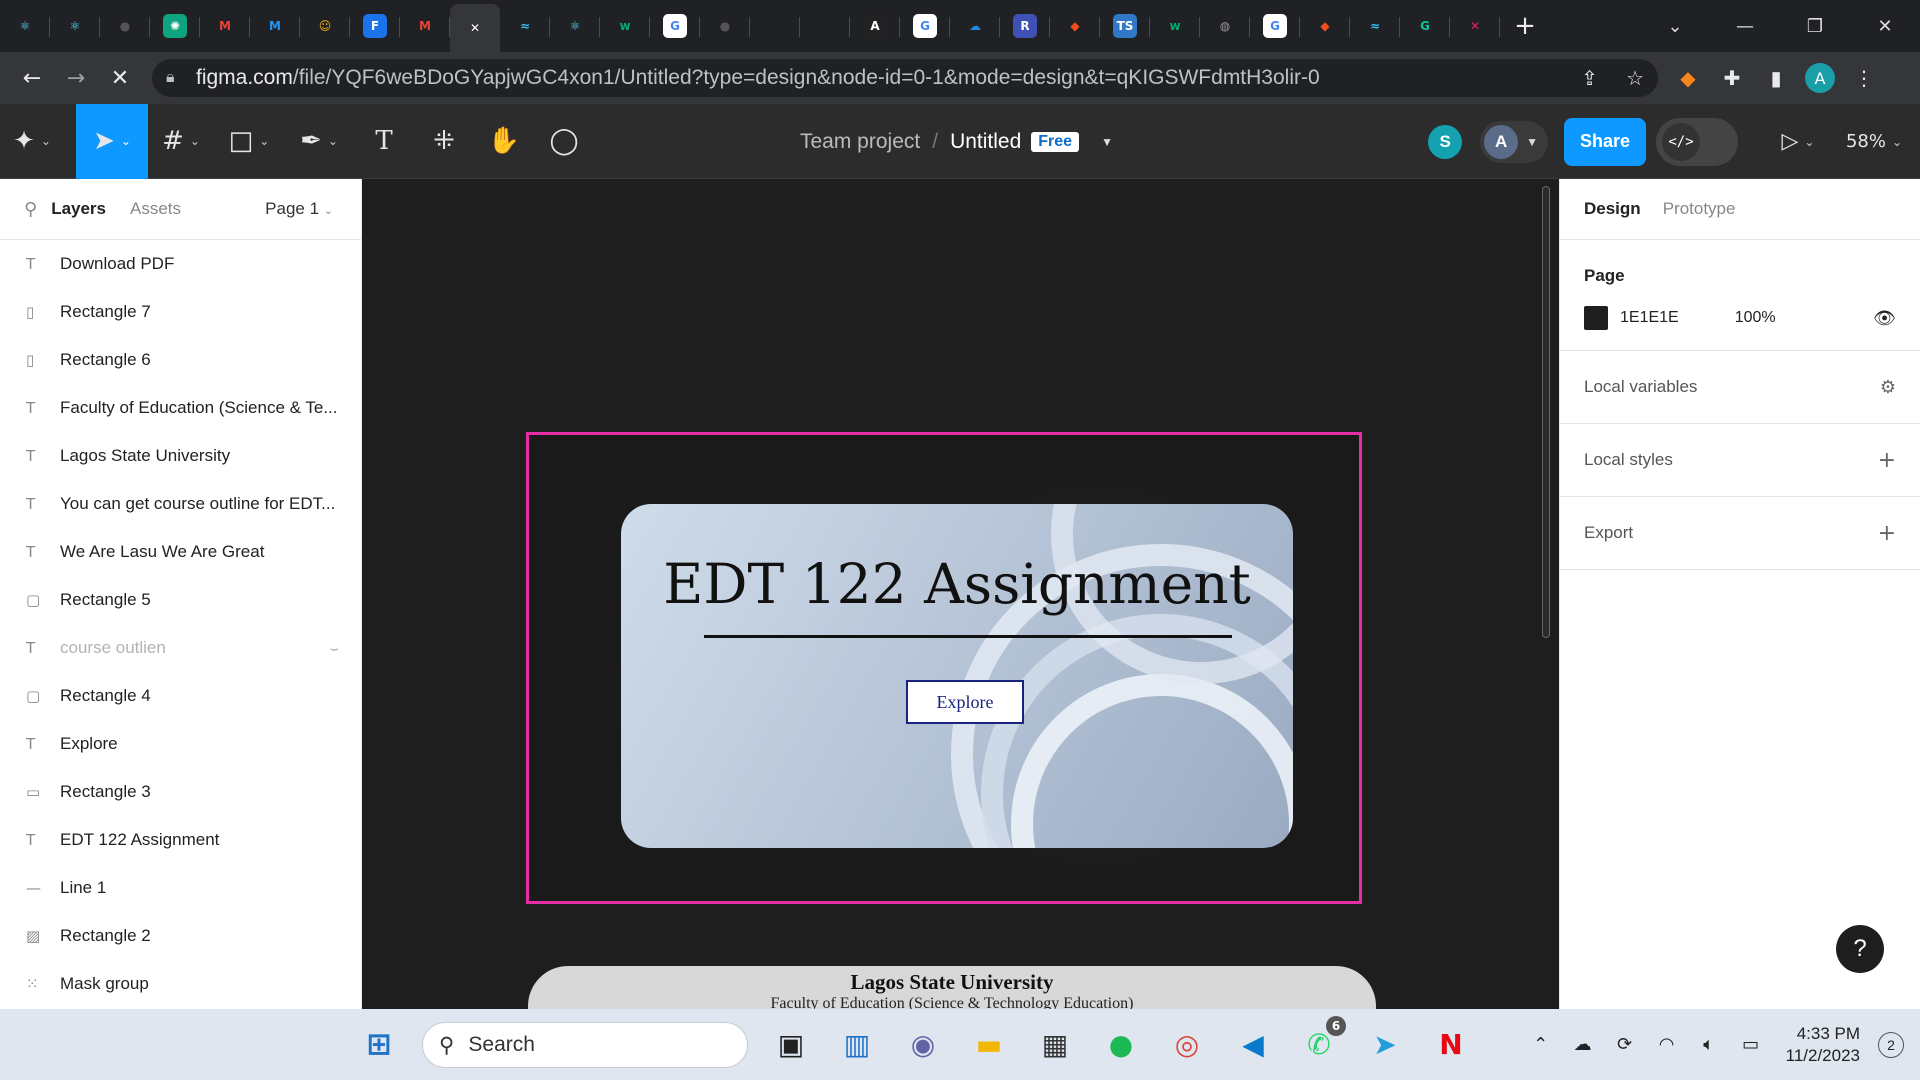  Describe the element at coordinates (78, 209) in the screenshot. I see `tab-layers: Layers` at that location.